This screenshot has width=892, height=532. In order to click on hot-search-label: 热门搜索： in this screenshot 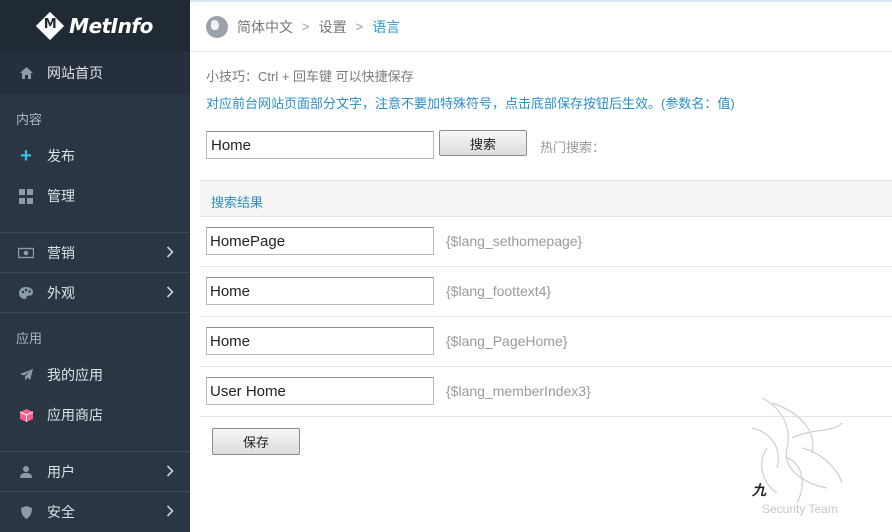, I will do `click(573, 147)`.